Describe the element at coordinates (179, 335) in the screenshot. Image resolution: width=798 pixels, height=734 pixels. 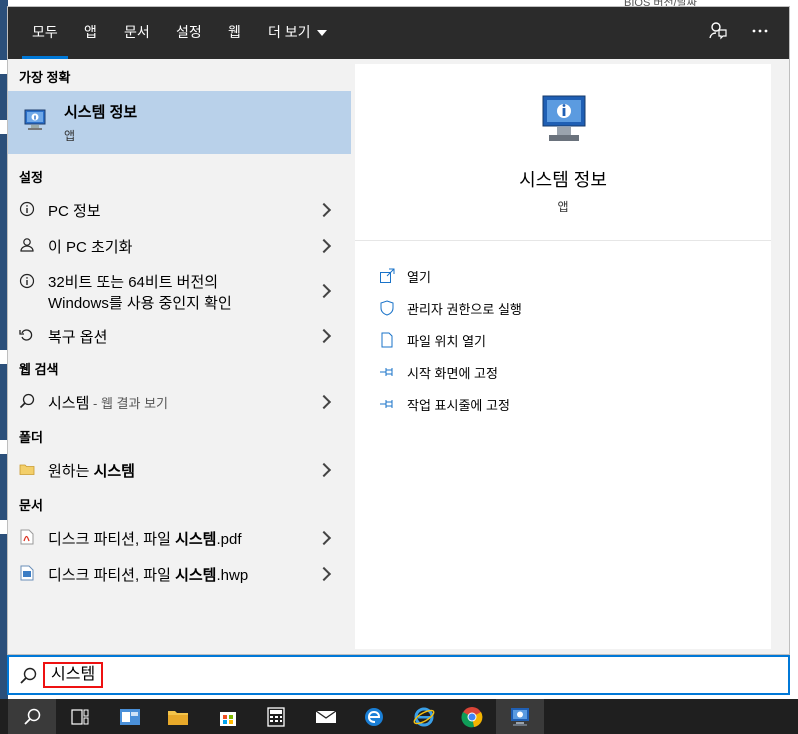
I see `settings-item-recovery: 복구 옵션` at that location.